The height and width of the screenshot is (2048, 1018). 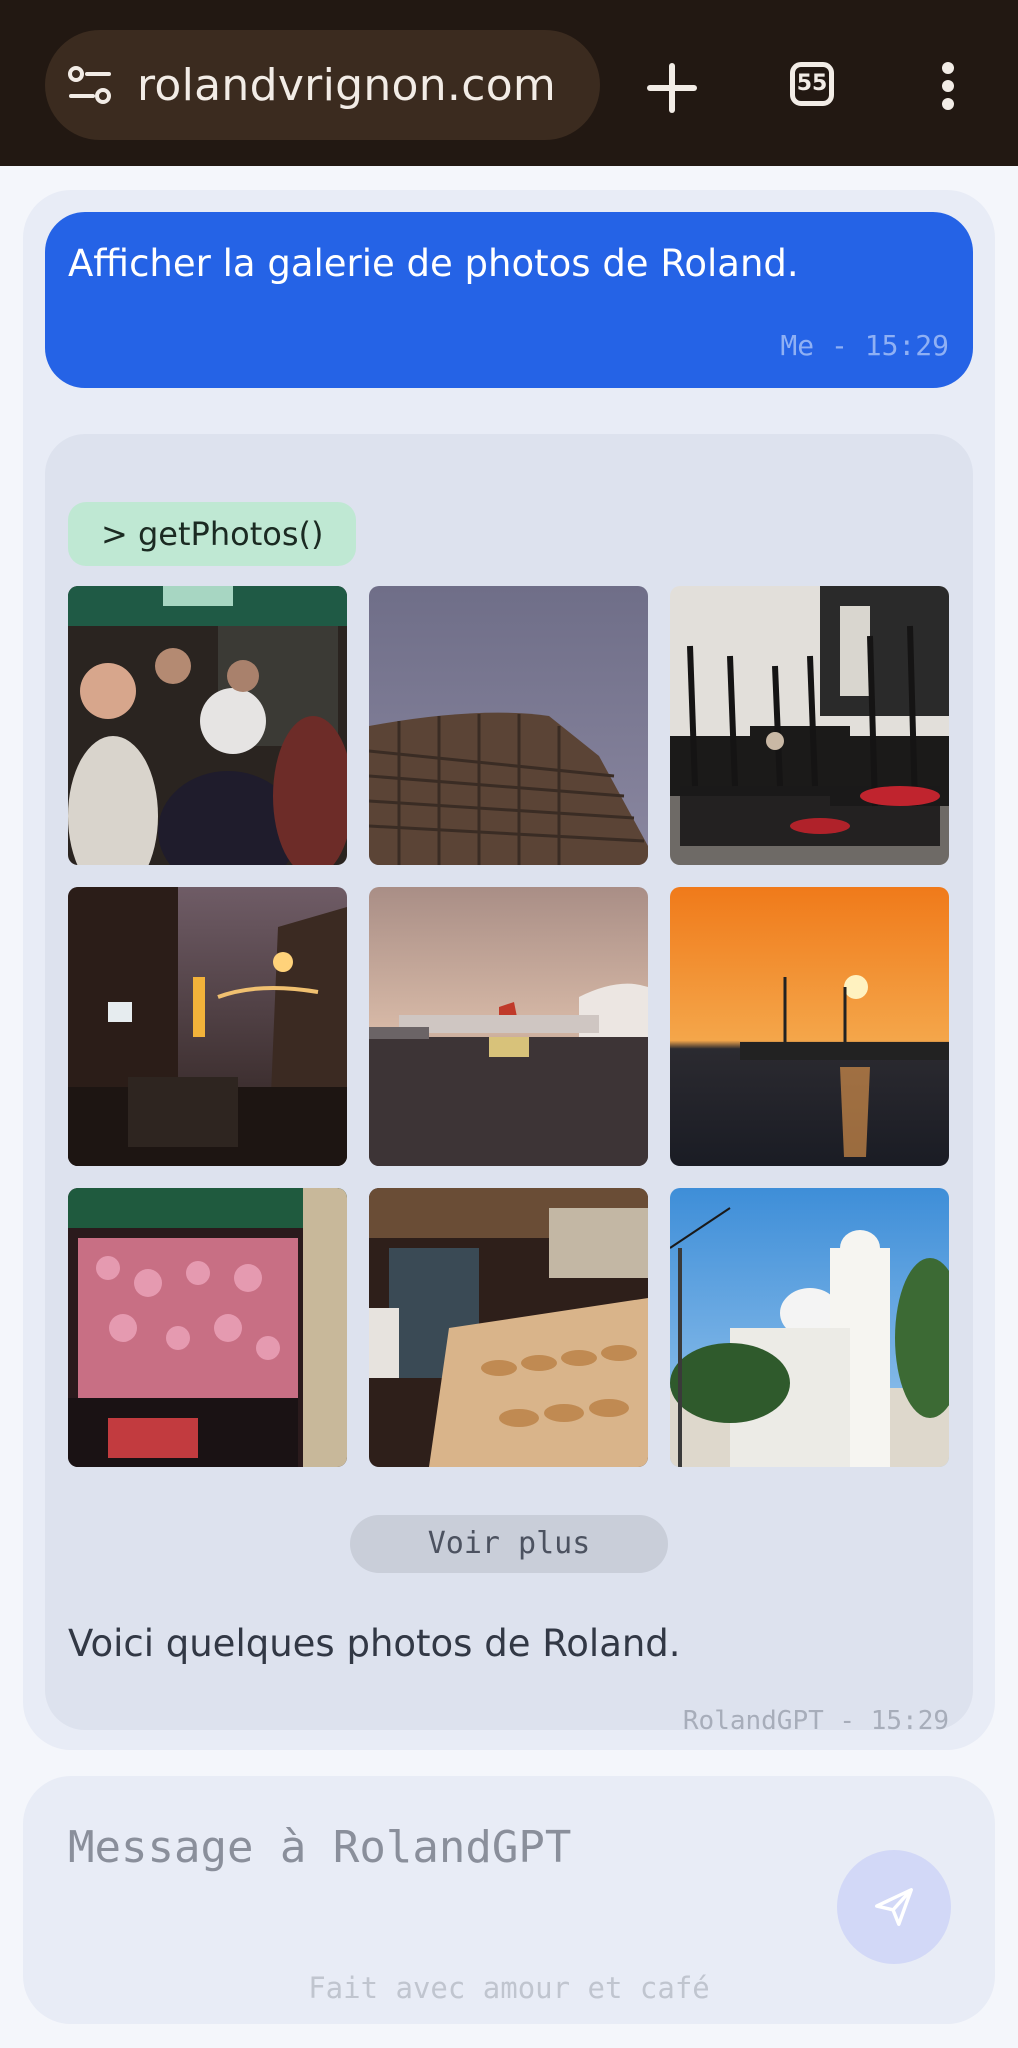 What do you see at coordinates (207, 1026) in the screenshot?
I see `photo-night-street` at bounding box center [207, 1026].